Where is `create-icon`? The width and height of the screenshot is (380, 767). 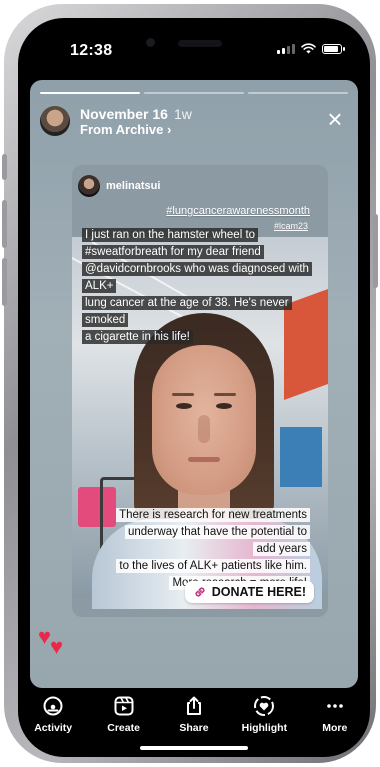 create-icon is located at coordinates (124, 706).